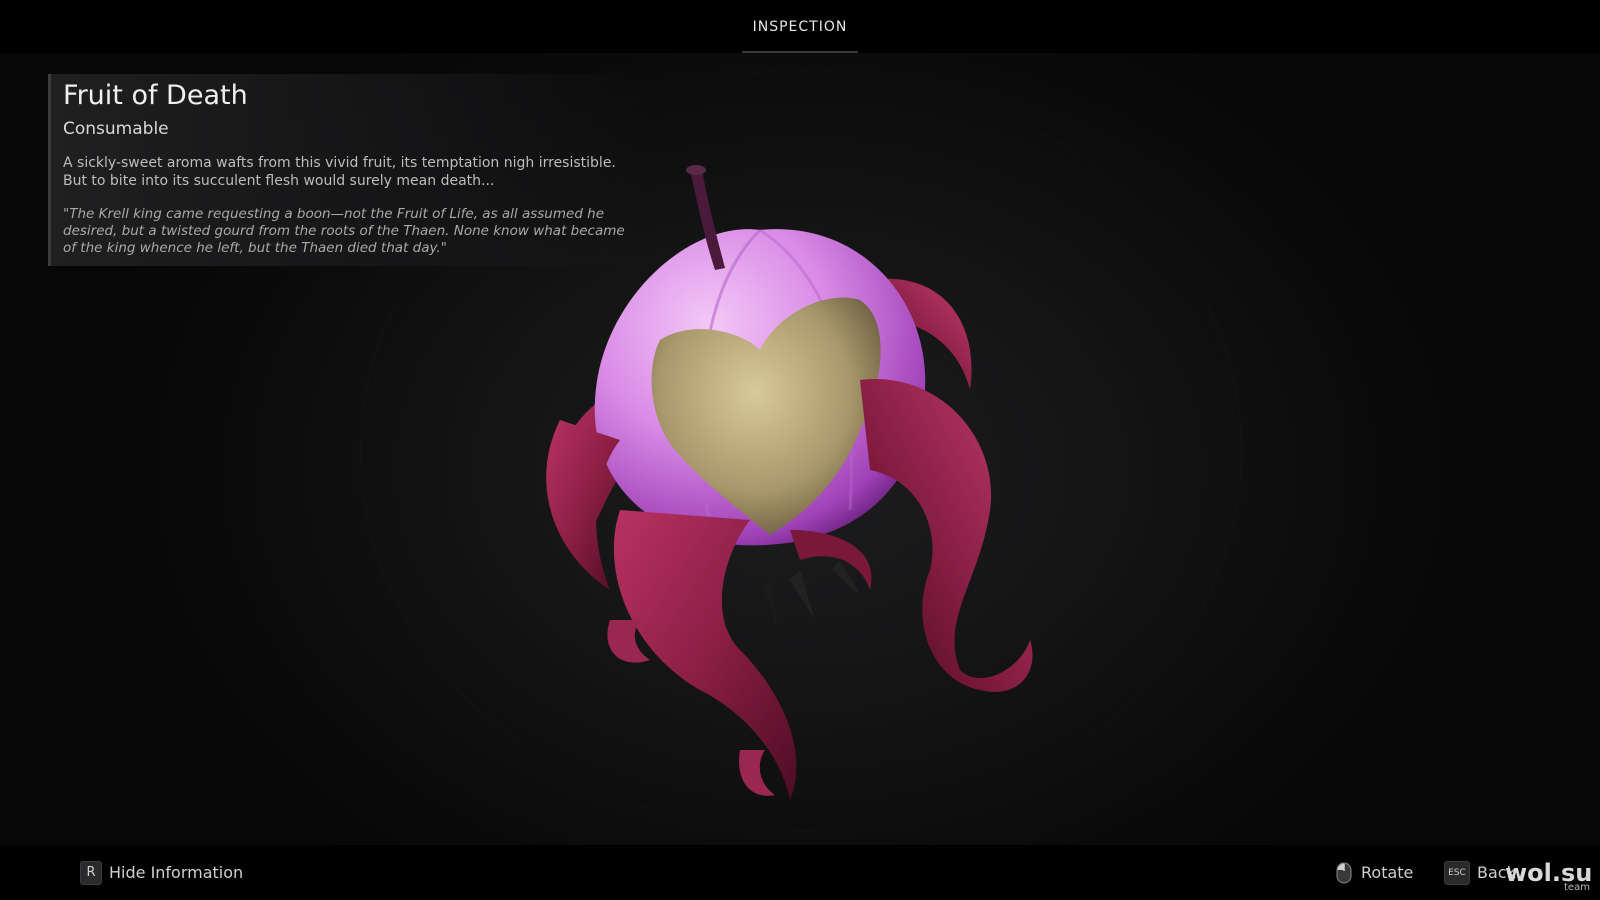  I want to click on key-r-icon: R, so click(91, 872).